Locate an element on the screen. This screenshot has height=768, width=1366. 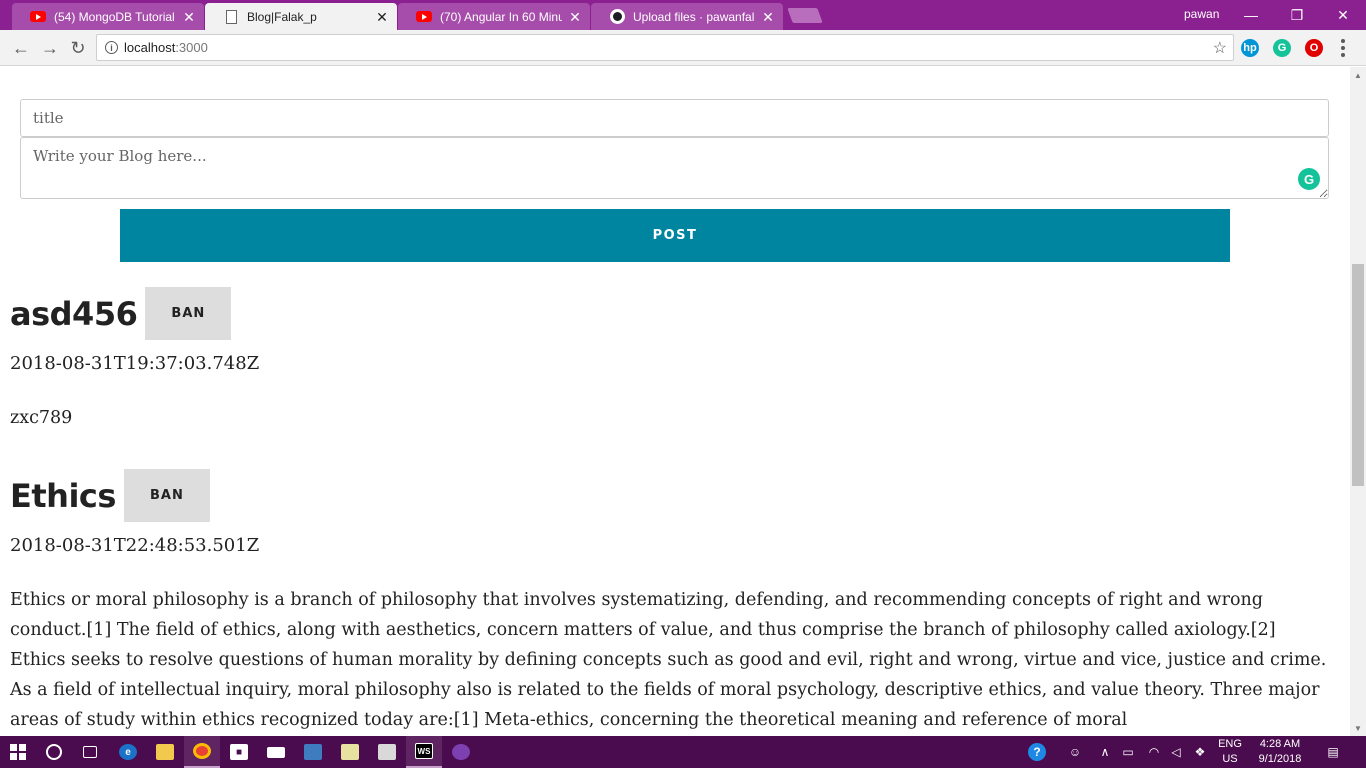
reload-icon: ↻ is located at coordinates (78, 48).